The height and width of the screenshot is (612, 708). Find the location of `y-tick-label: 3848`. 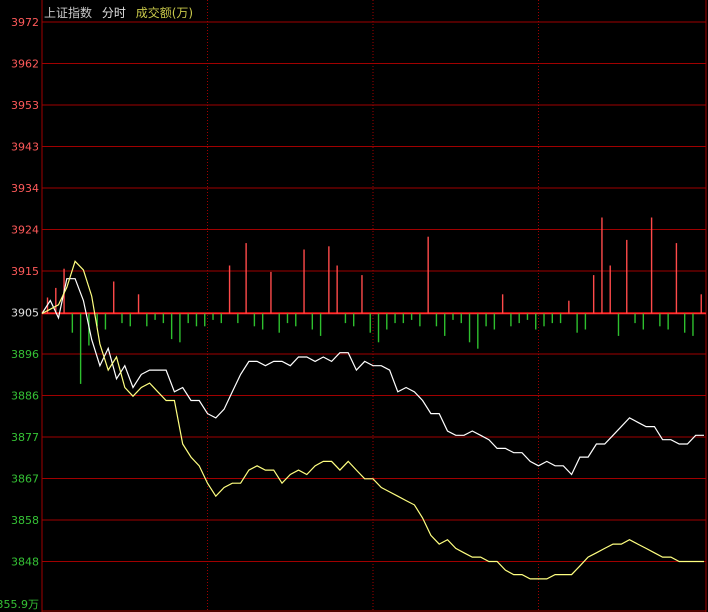

y-tick-label: 3848 is located at coordinates (25, 562).